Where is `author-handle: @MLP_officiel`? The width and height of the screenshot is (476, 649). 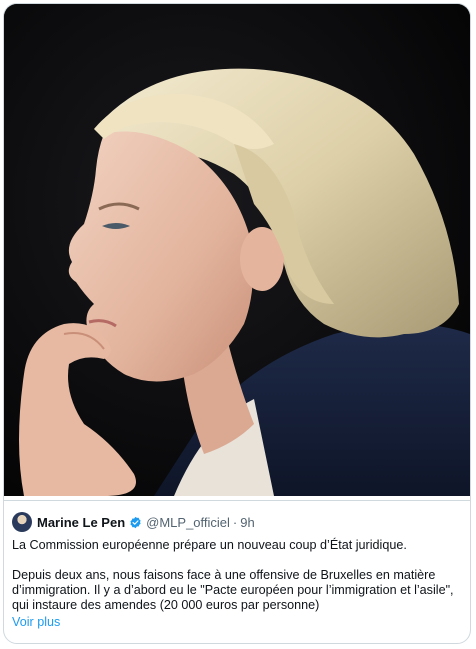 author-handle: @MLP_officiel is located at coordinates (188, 522).